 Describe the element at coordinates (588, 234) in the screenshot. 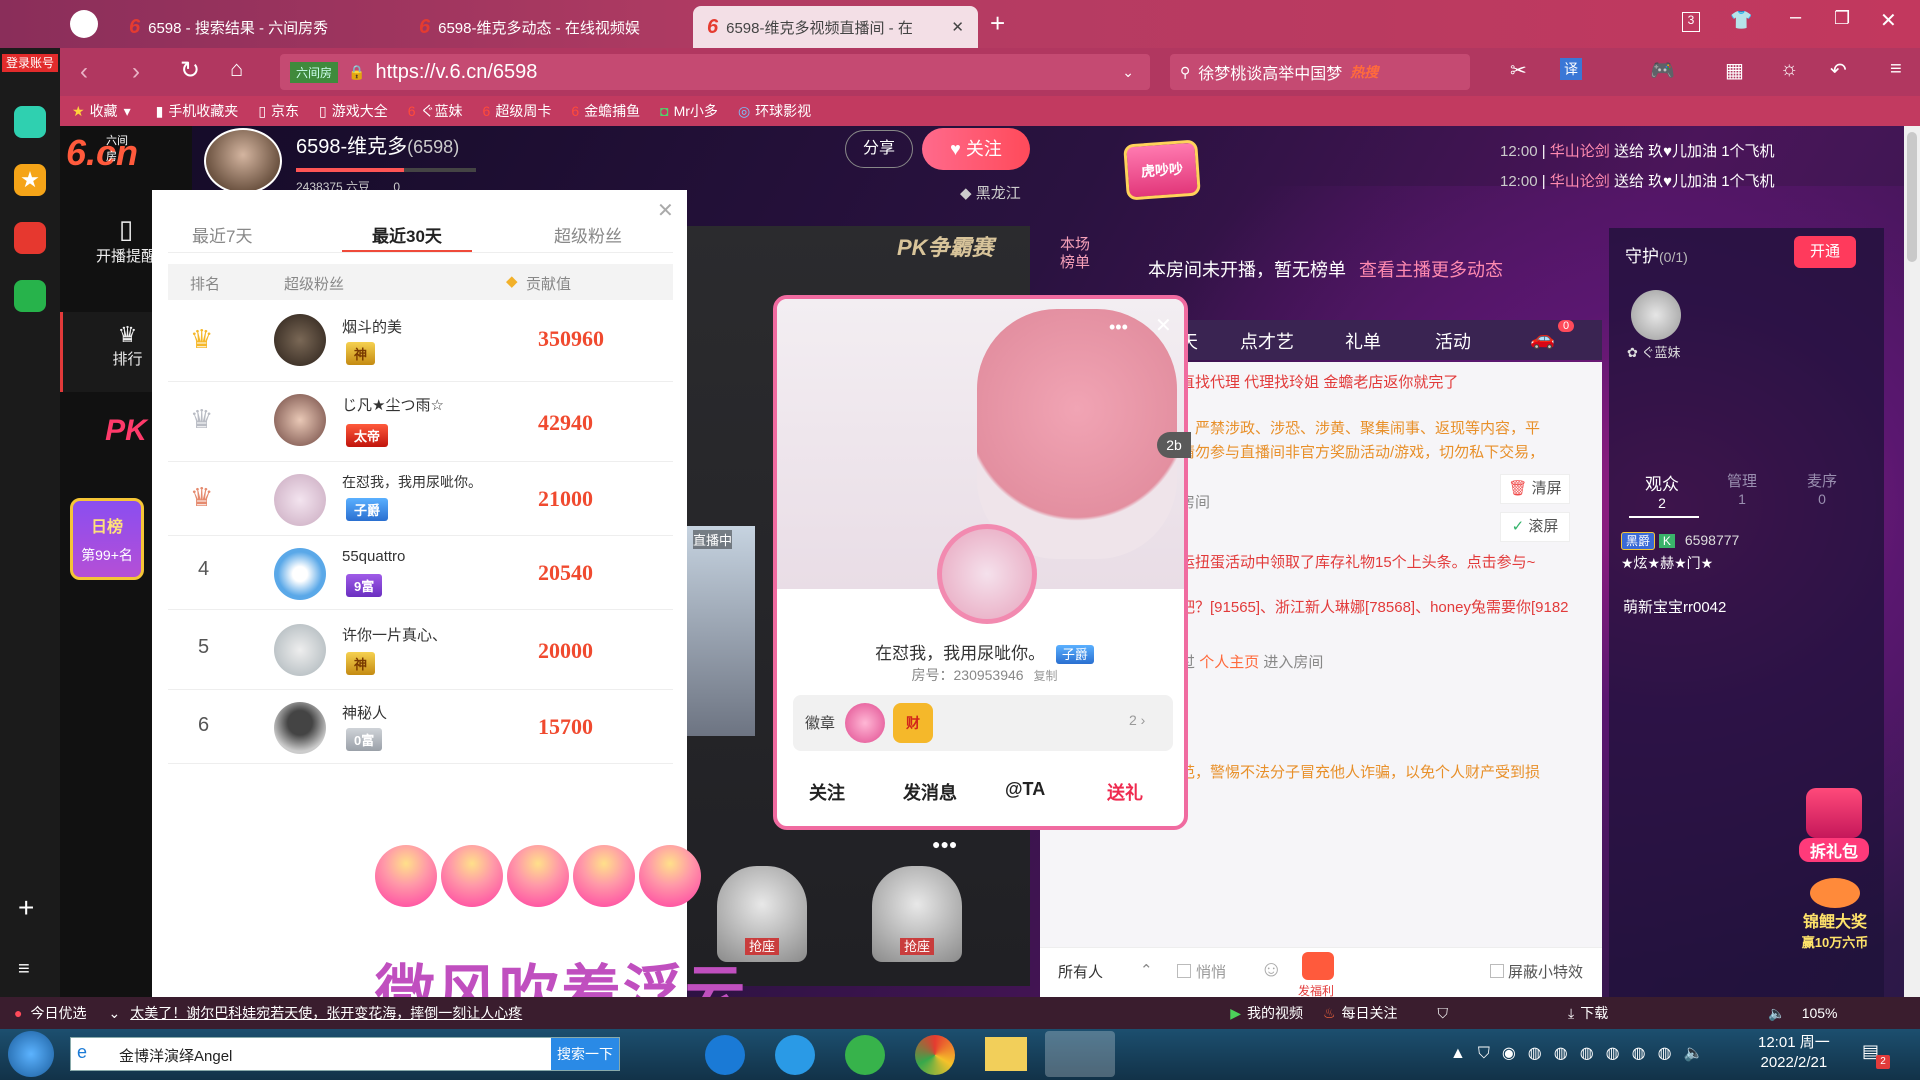

I see `tab-super-fans: 超级粉丝` at that location.